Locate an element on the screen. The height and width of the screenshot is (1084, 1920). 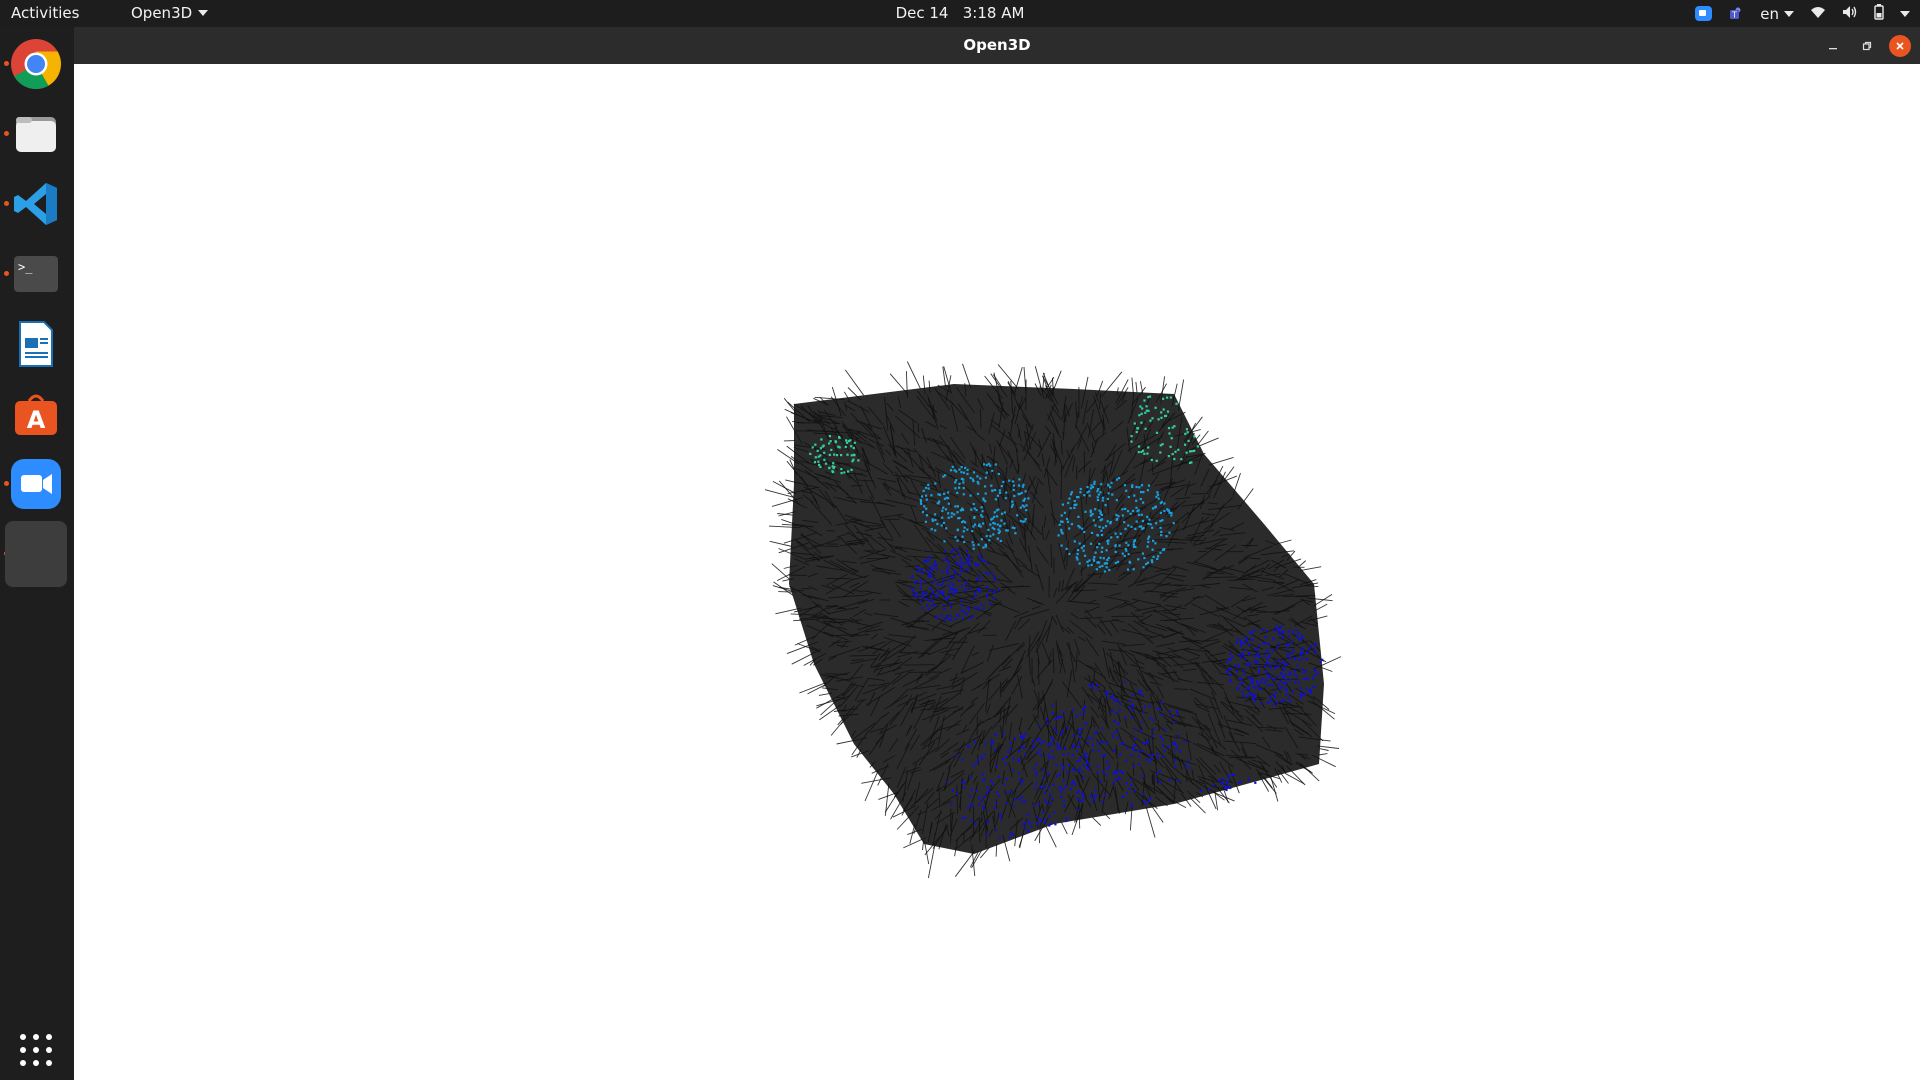
wifi-icon is located at coordinates (1818, 14).